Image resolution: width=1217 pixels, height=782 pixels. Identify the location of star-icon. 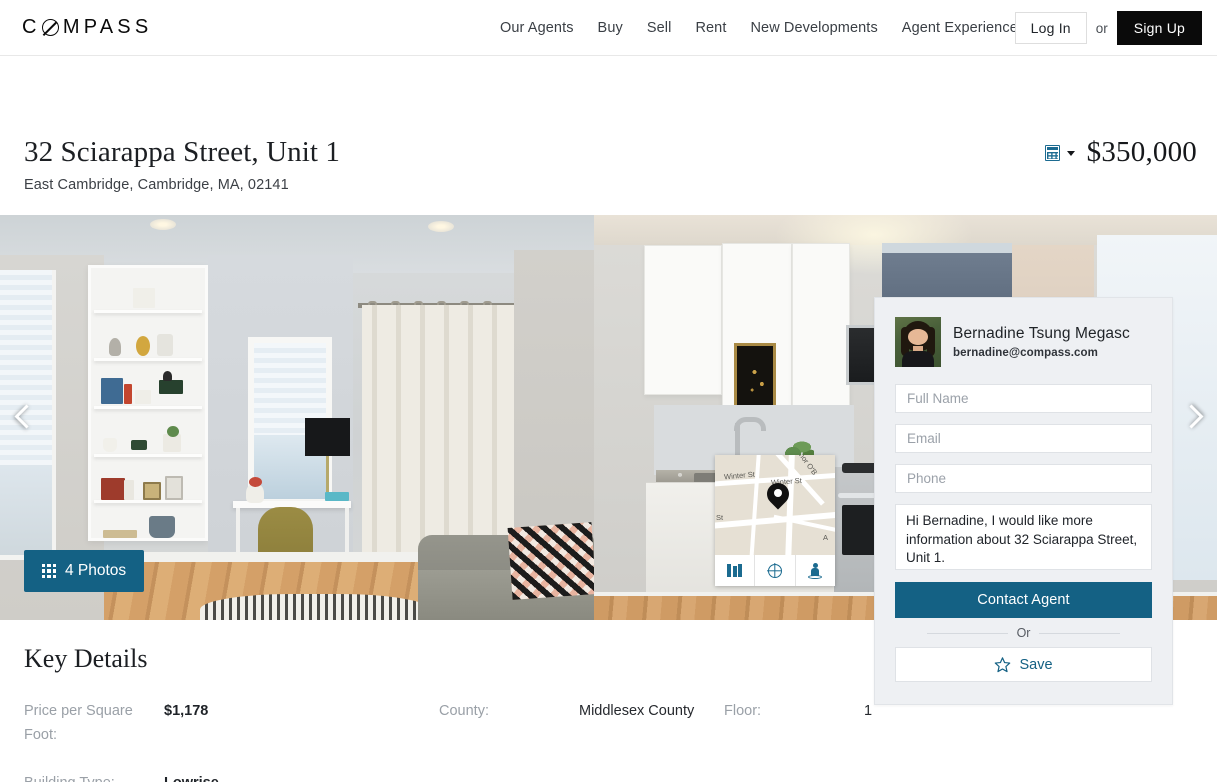
(1003, 665).